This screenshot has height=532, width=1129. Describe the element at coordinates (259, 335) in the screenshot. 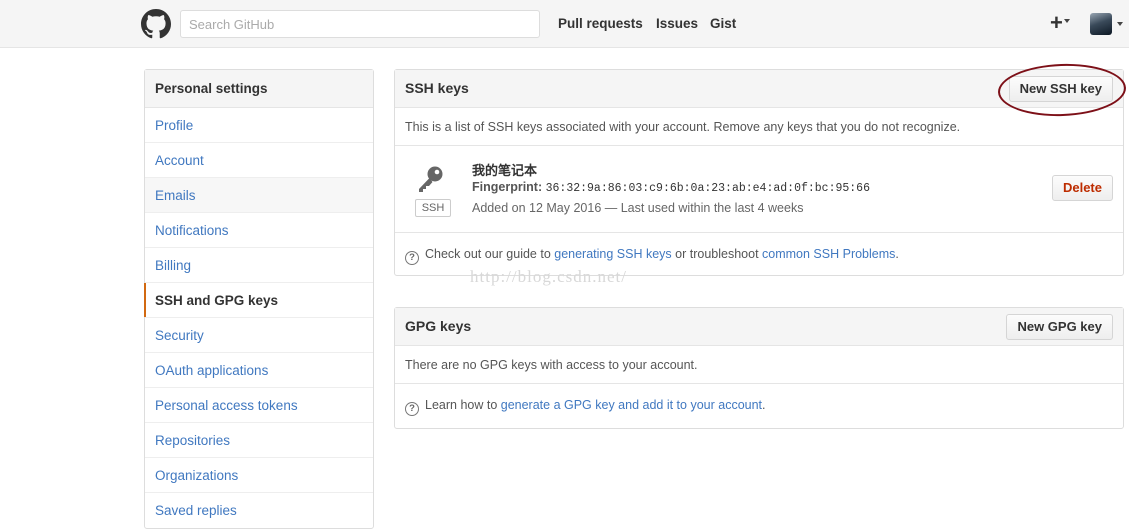

I see `sidebar-item-security: Security` at that location.